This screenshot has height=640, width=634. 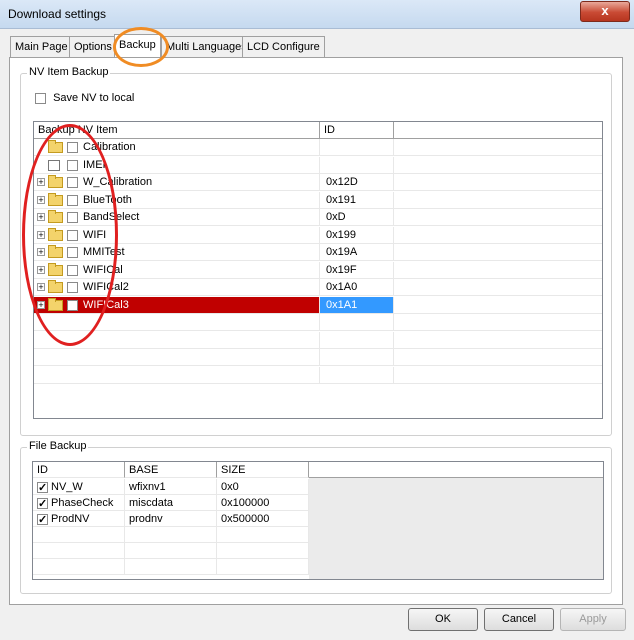 I want to click on save-nv-local-checkbox, so click(x=40, y=98).